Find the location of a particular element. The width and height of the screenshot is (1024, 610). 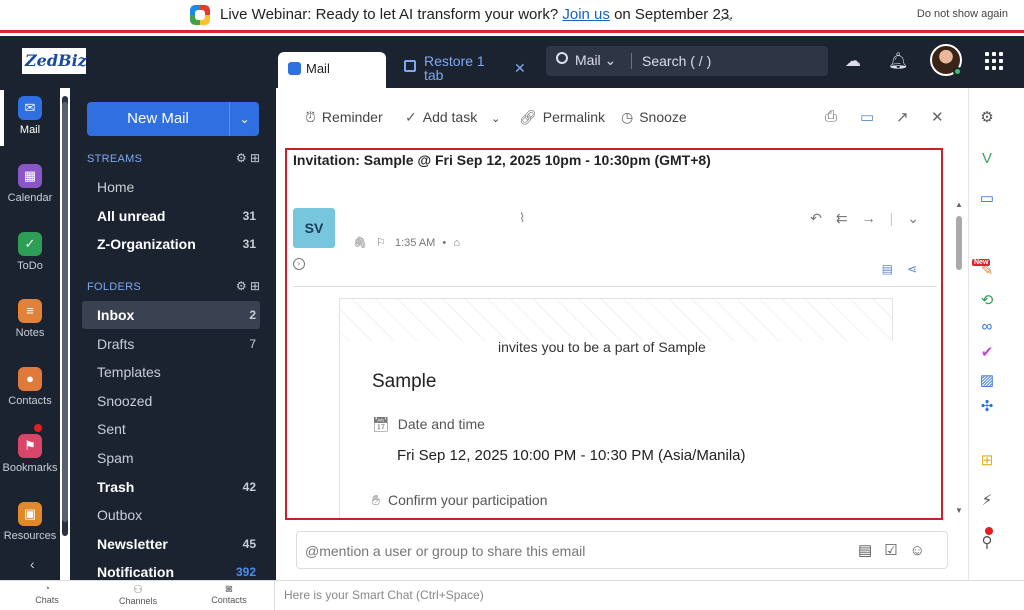

folder-outbox: Outbox is located at coordinates (171, 515).